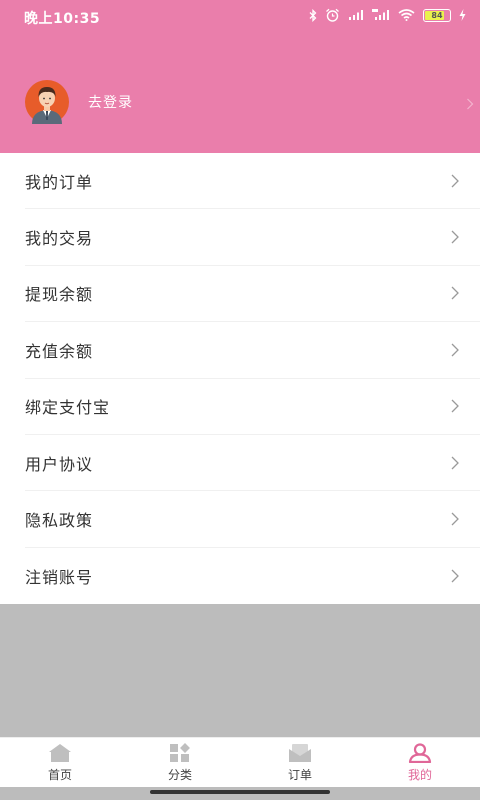 This screenshot has height=800, width=480. What do you see at coordinates (300, 753) in the screenshot?
I see `order-icon` at bounding box center [300, 753].